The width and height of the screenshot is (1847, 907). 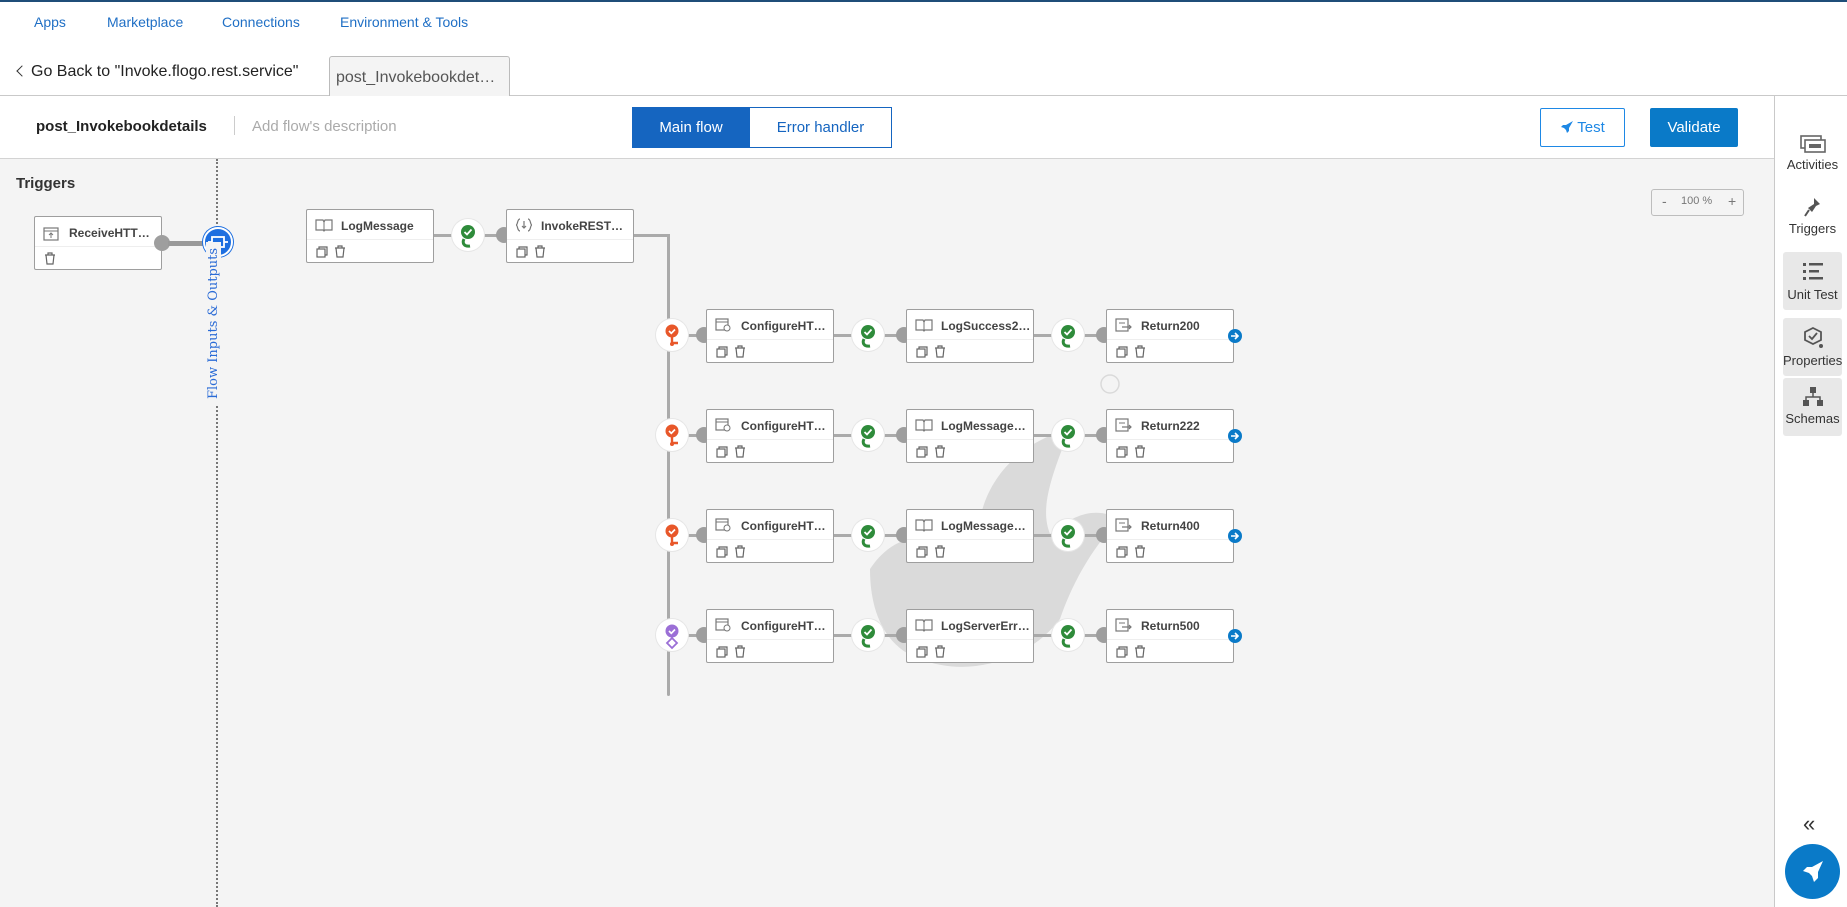 I want to click on flow-io-label: Flow Inputs & Outputs, so click(x=213, y=323).